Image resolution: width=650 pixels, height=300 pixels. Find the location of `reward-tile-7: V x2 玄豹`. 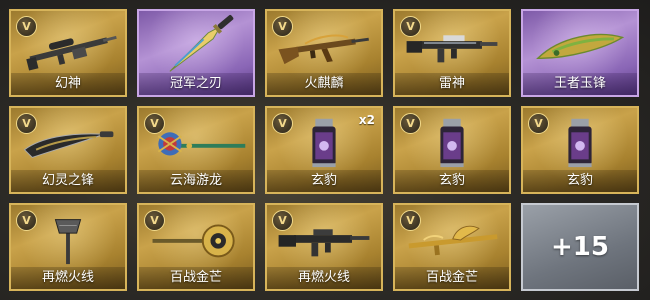

reward-tile-7: V x2 玄豹 is located at coordinates (324, 150).